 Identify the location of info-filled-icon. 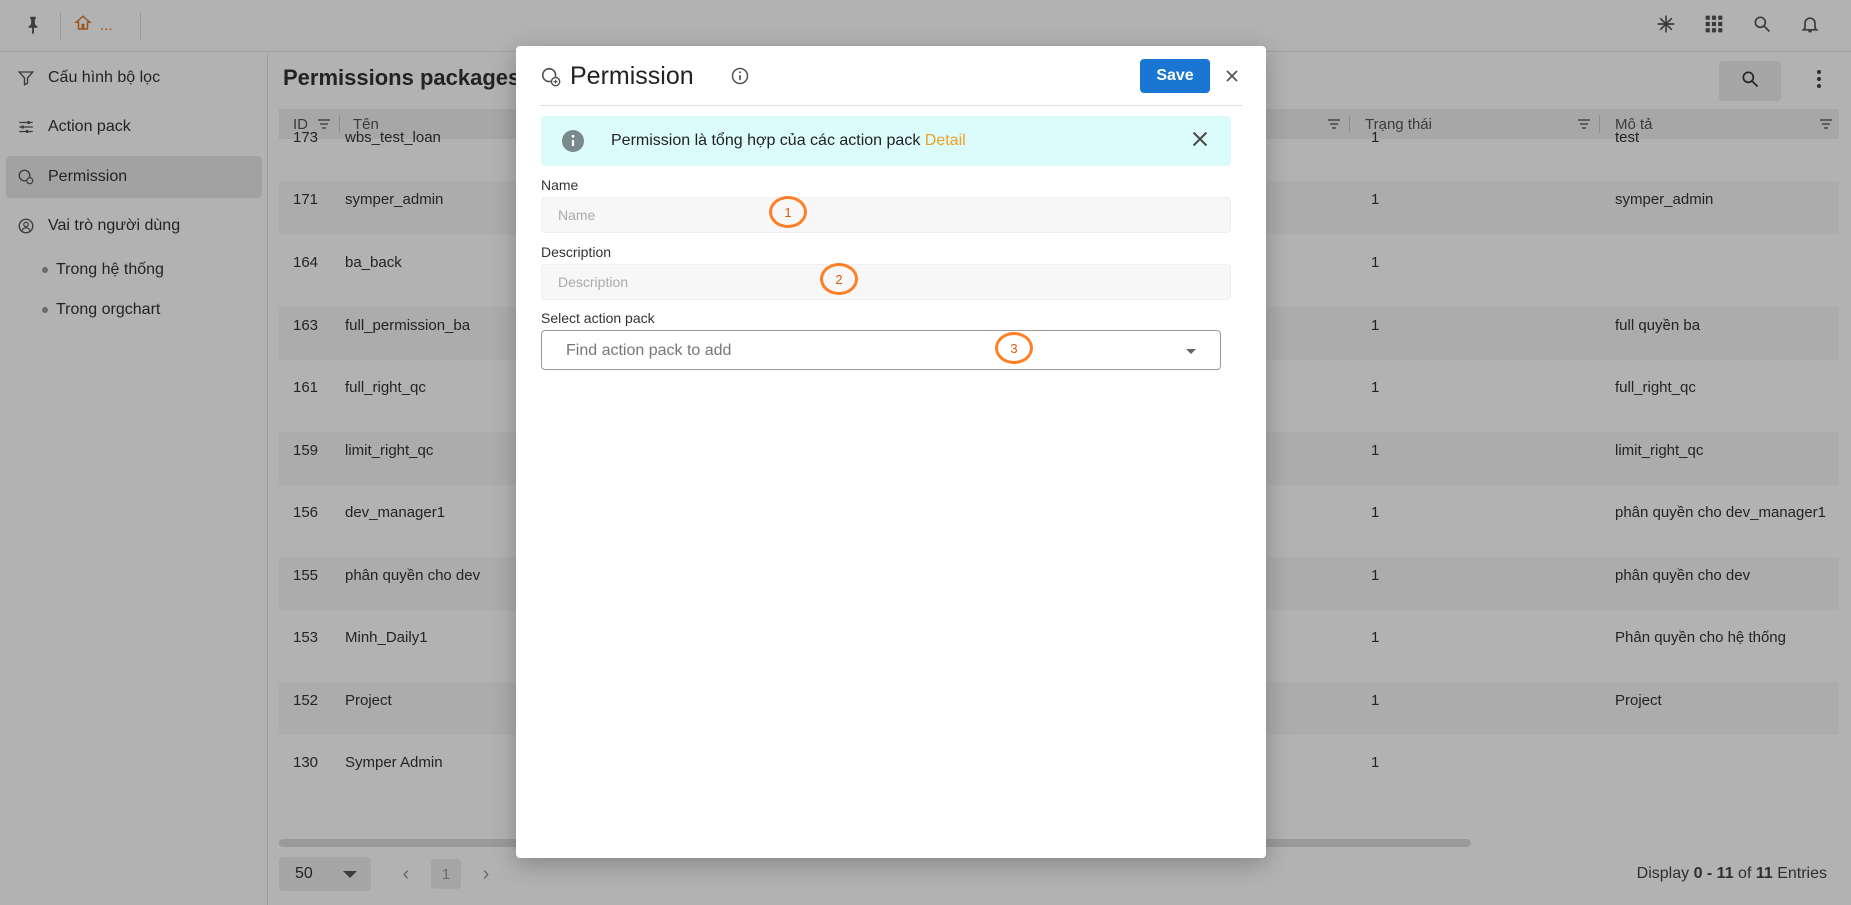
(573, 141).